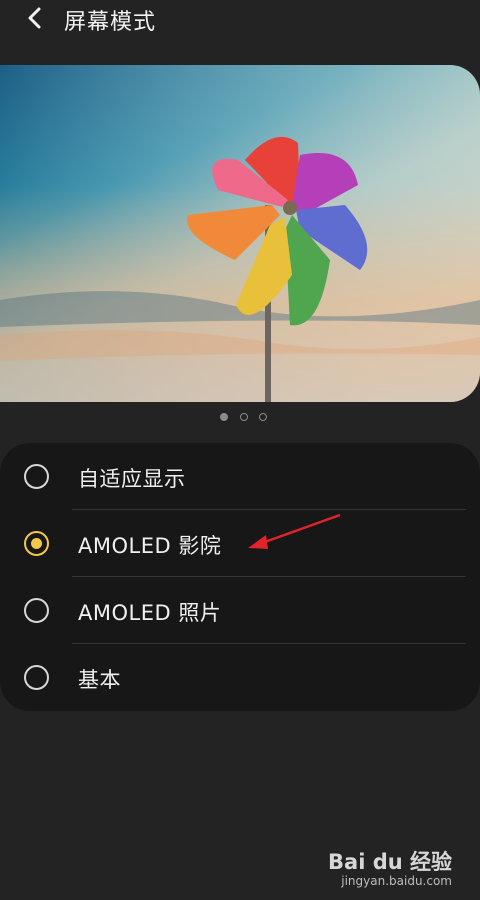  What do you see at coordinates (35, 18) in the screenshot?
I see `back-arrow-icon` at bounding box center [35, 18].